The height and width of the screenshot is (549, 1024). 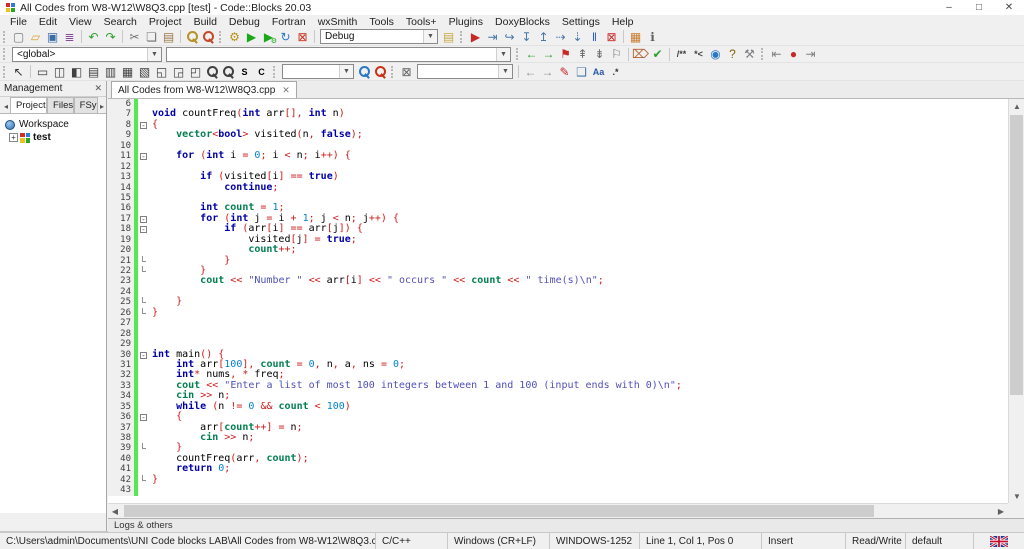 I want to click on next-line-button: ↪, so click(x=509, y=37).